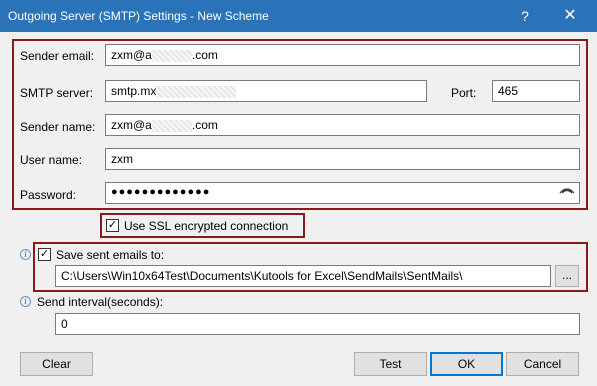 This screenshot has width=597, height=386. Describe the element at coordinates (567, 191) in the screenshot. I see `show-password-icon` at that location.